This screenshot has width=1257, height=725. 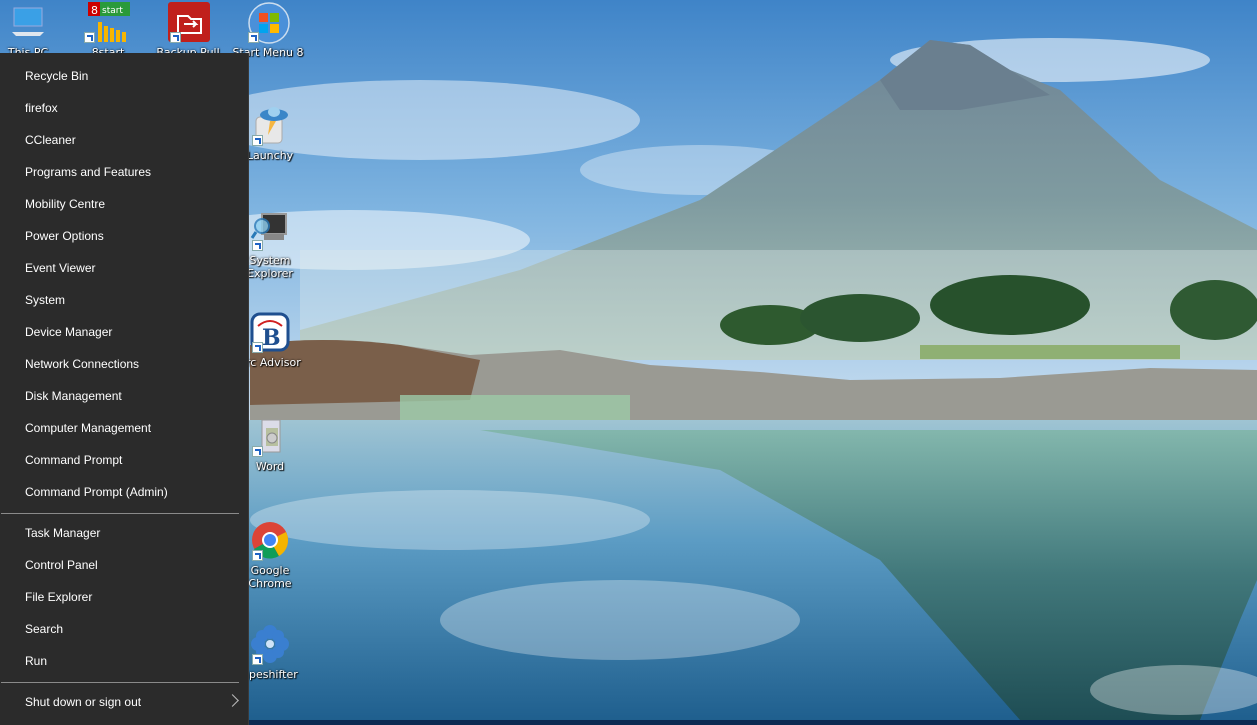 I want to click on menu-item-computer-management: Computer Management, so click(x=123, y=428).